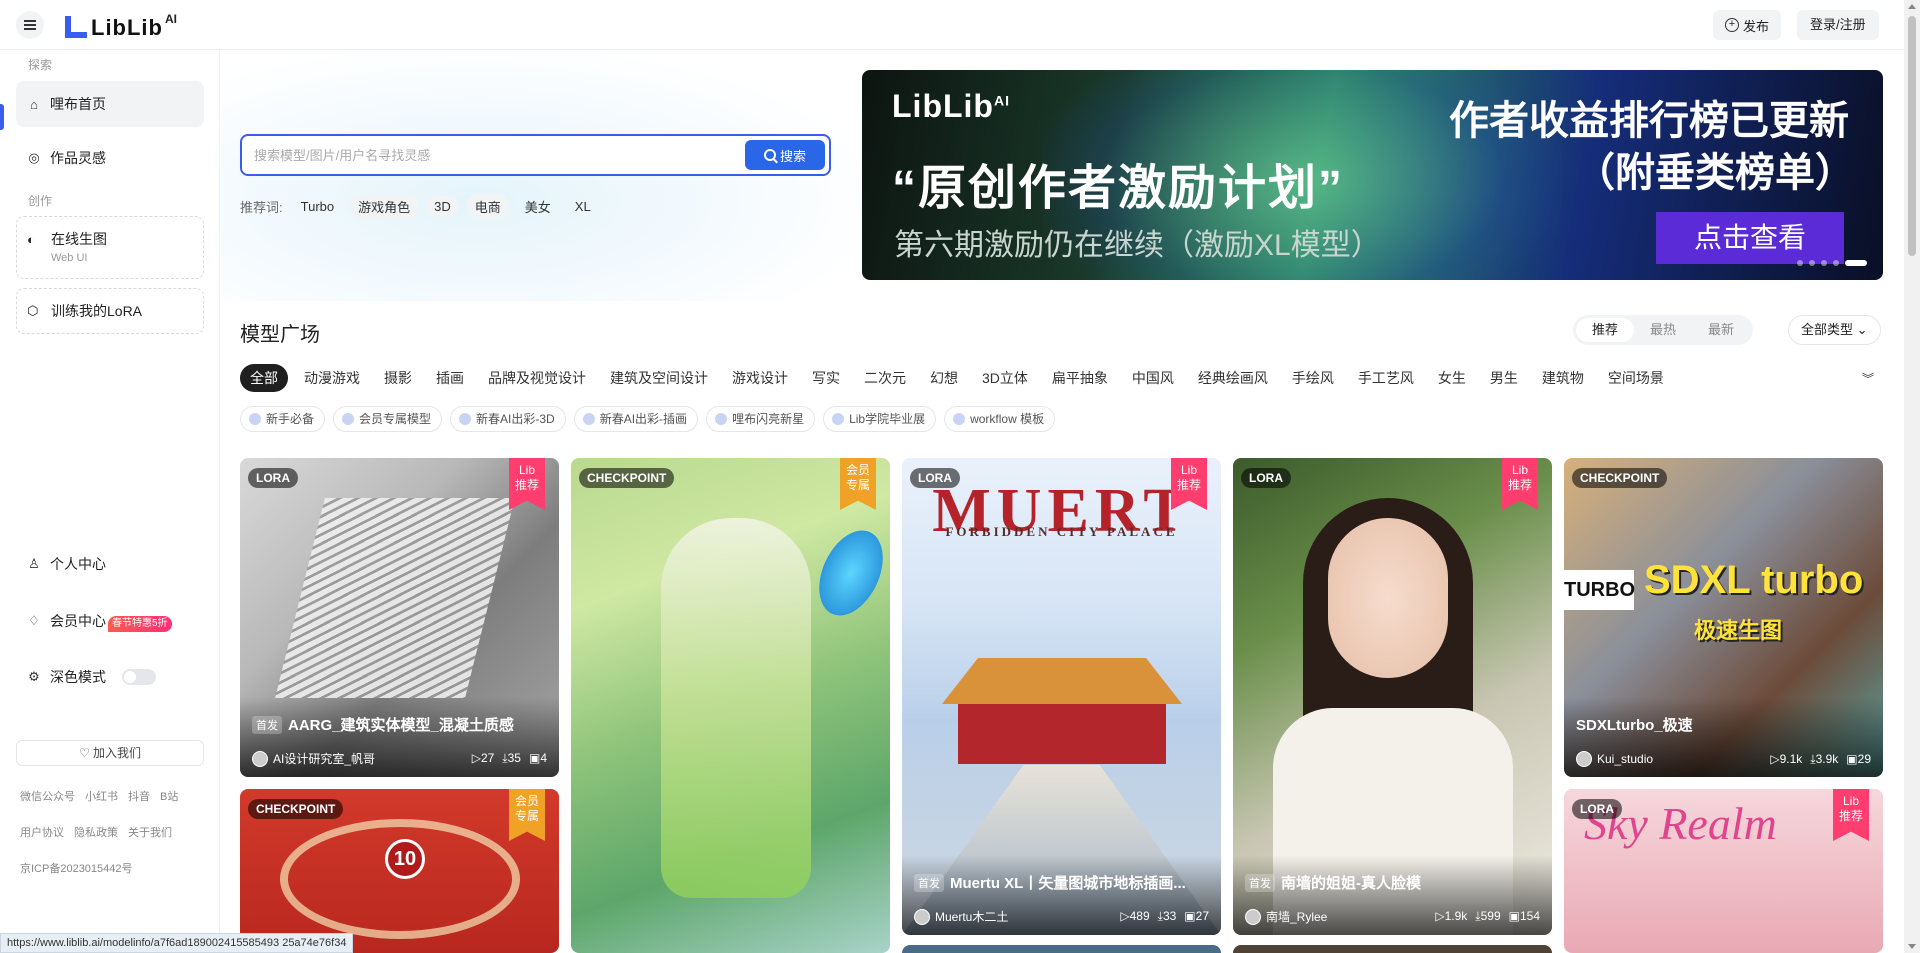 The width and height of the screenshot is (1920, 953). What do you see at coordinates (1504, 378) in the screenshot?
I see `category-tab: 男生` at bounding box center [1504, 378].